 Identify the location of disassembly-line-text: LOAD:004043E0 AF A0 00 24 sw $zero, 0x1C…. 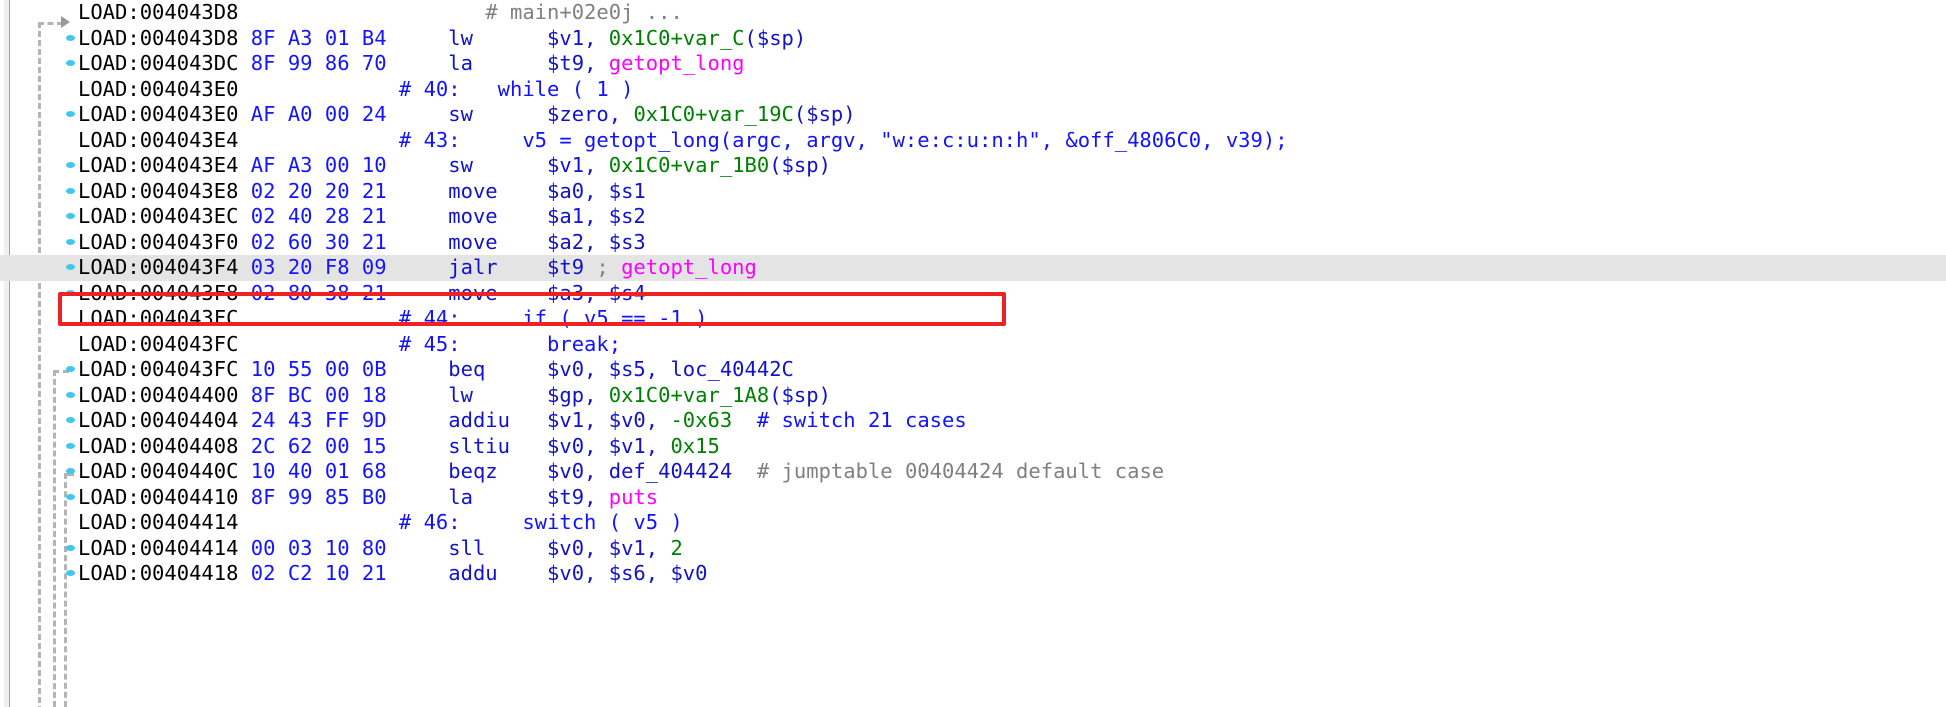
(467, 114).